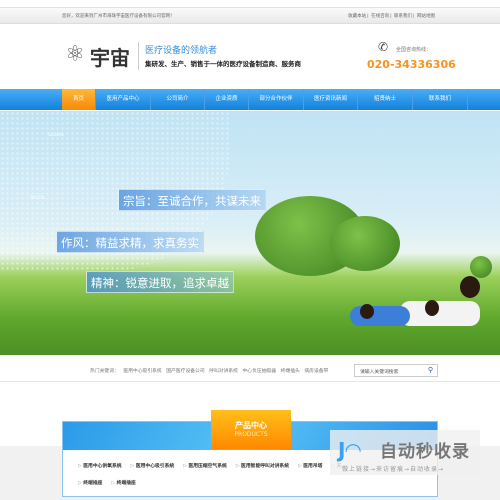 This screenshot has height=500, width=500. What do you see at coordinates (110, 58) in the screenshot?
I see `logo-text: 宇宙` at bounding box center [110, 58].